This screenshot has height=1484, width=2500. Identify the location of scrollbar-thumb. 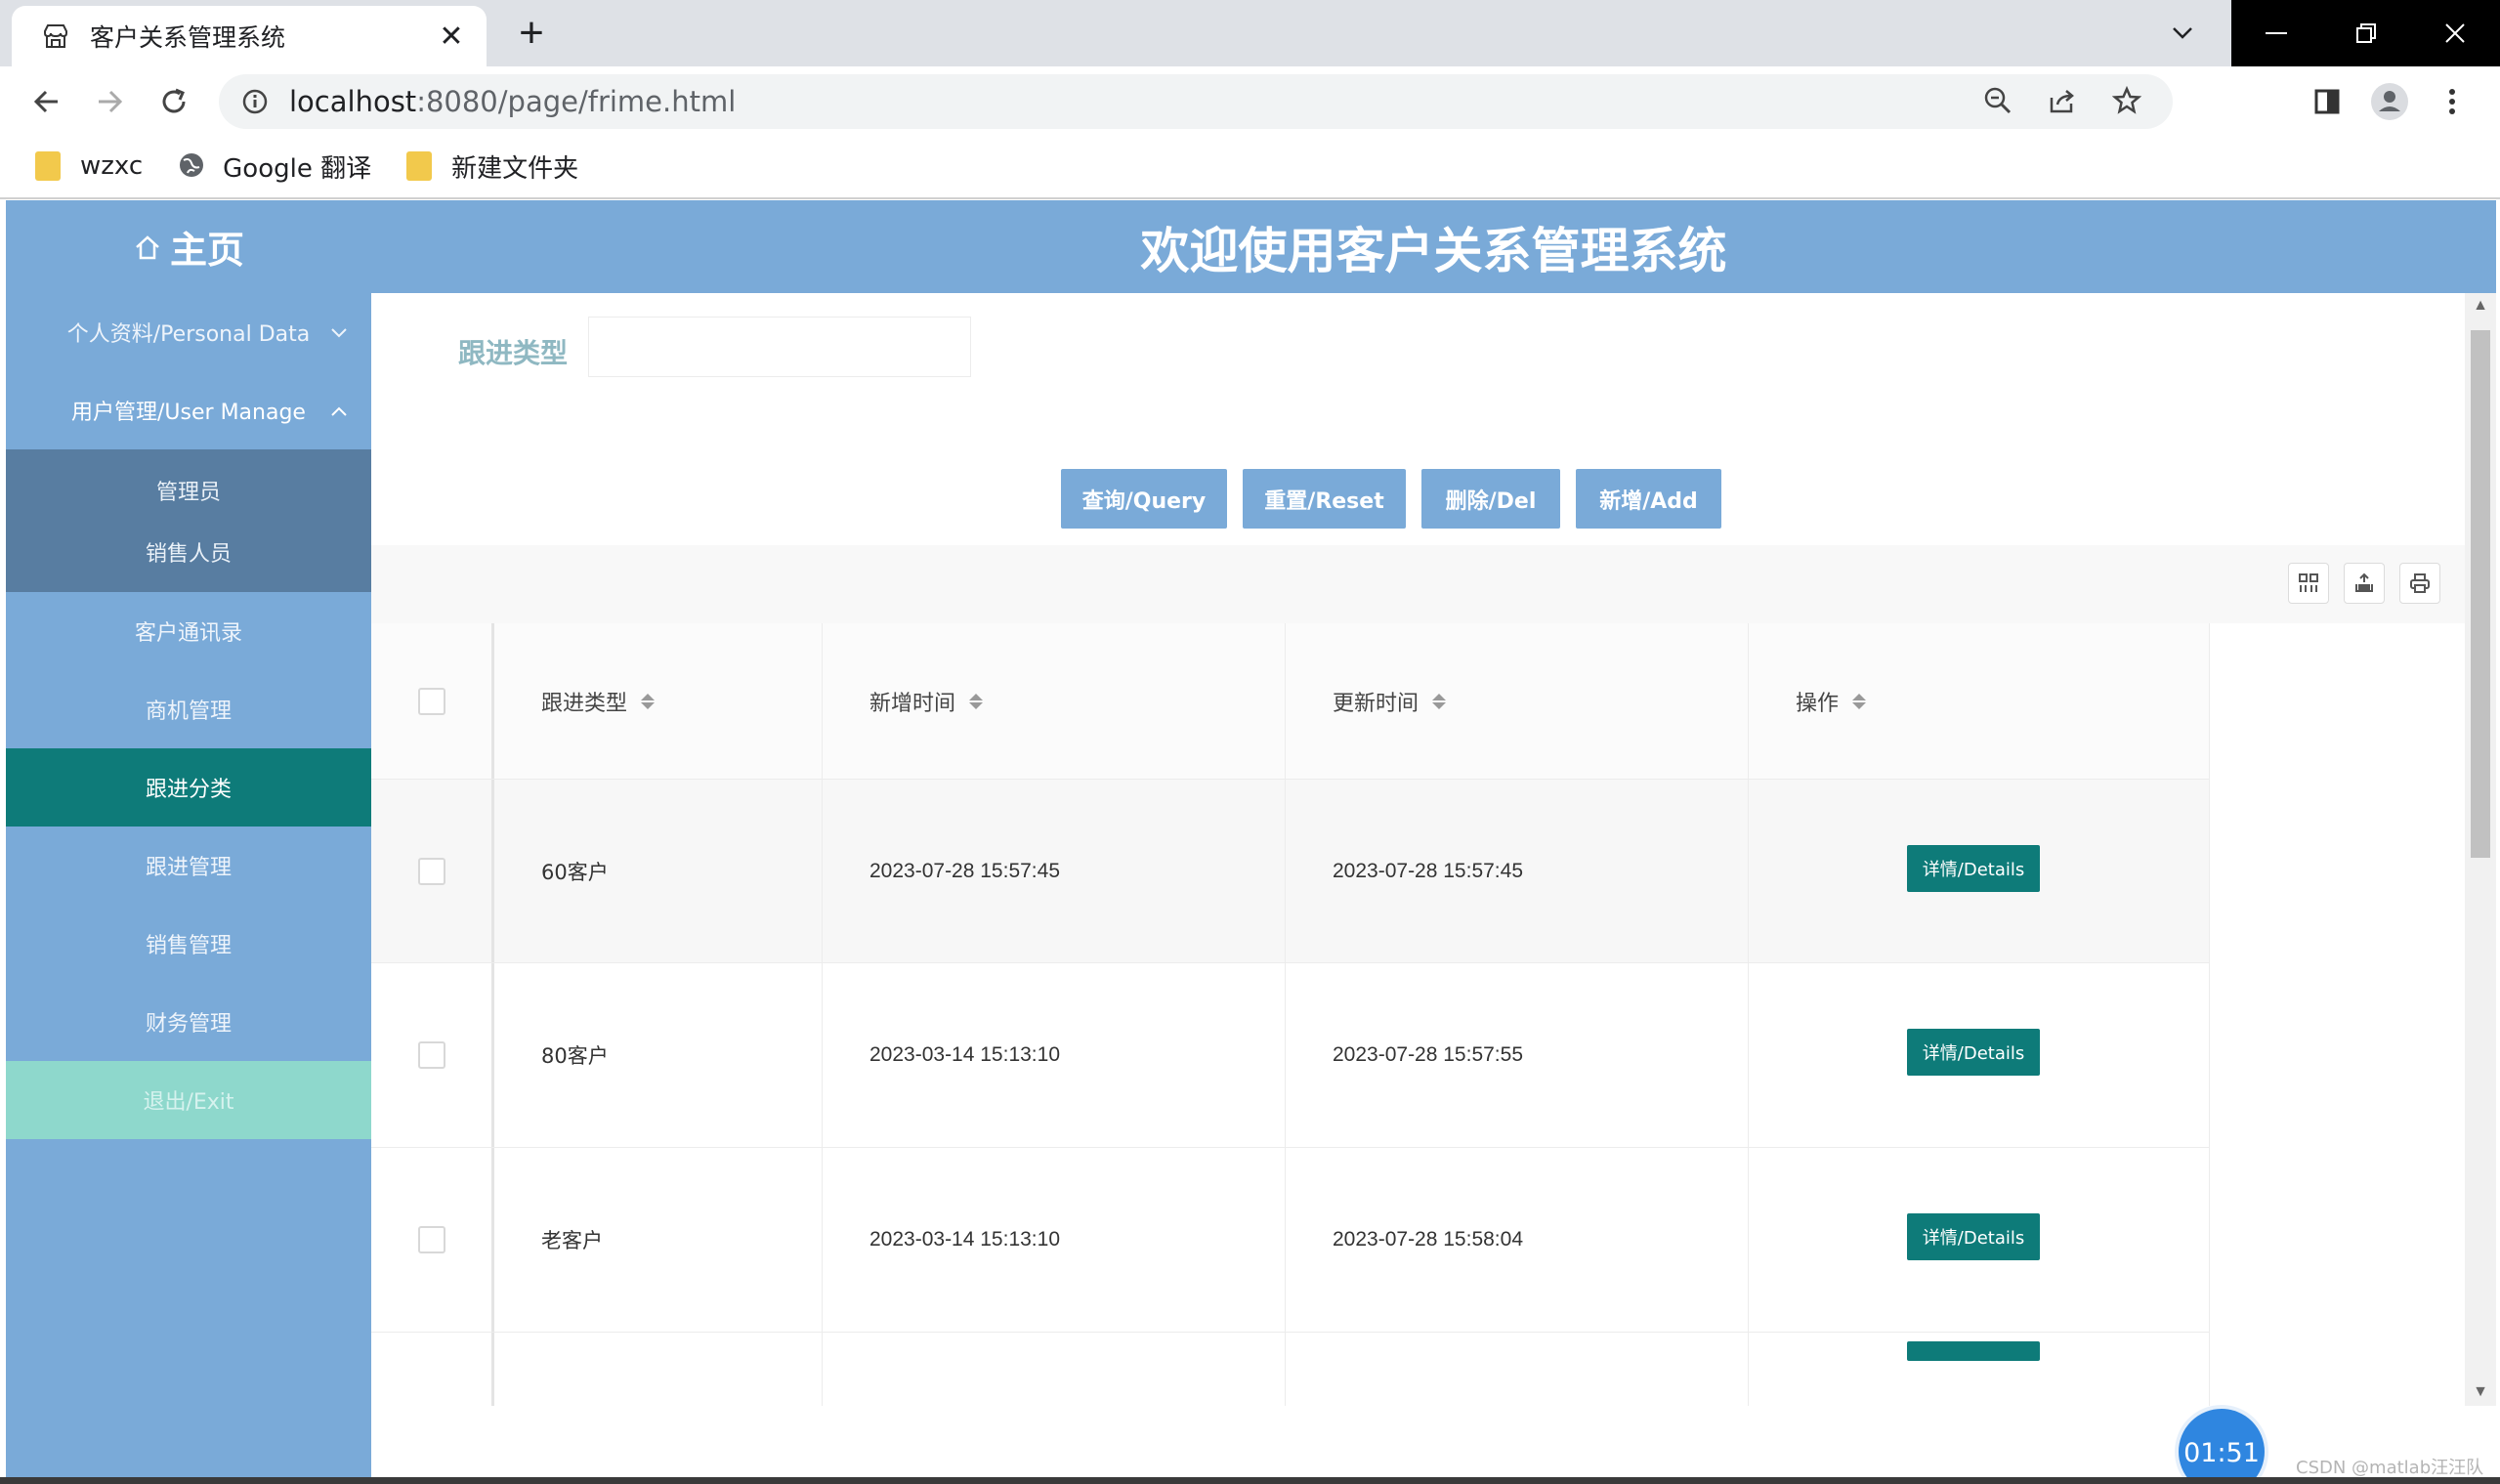
(2480, 594).